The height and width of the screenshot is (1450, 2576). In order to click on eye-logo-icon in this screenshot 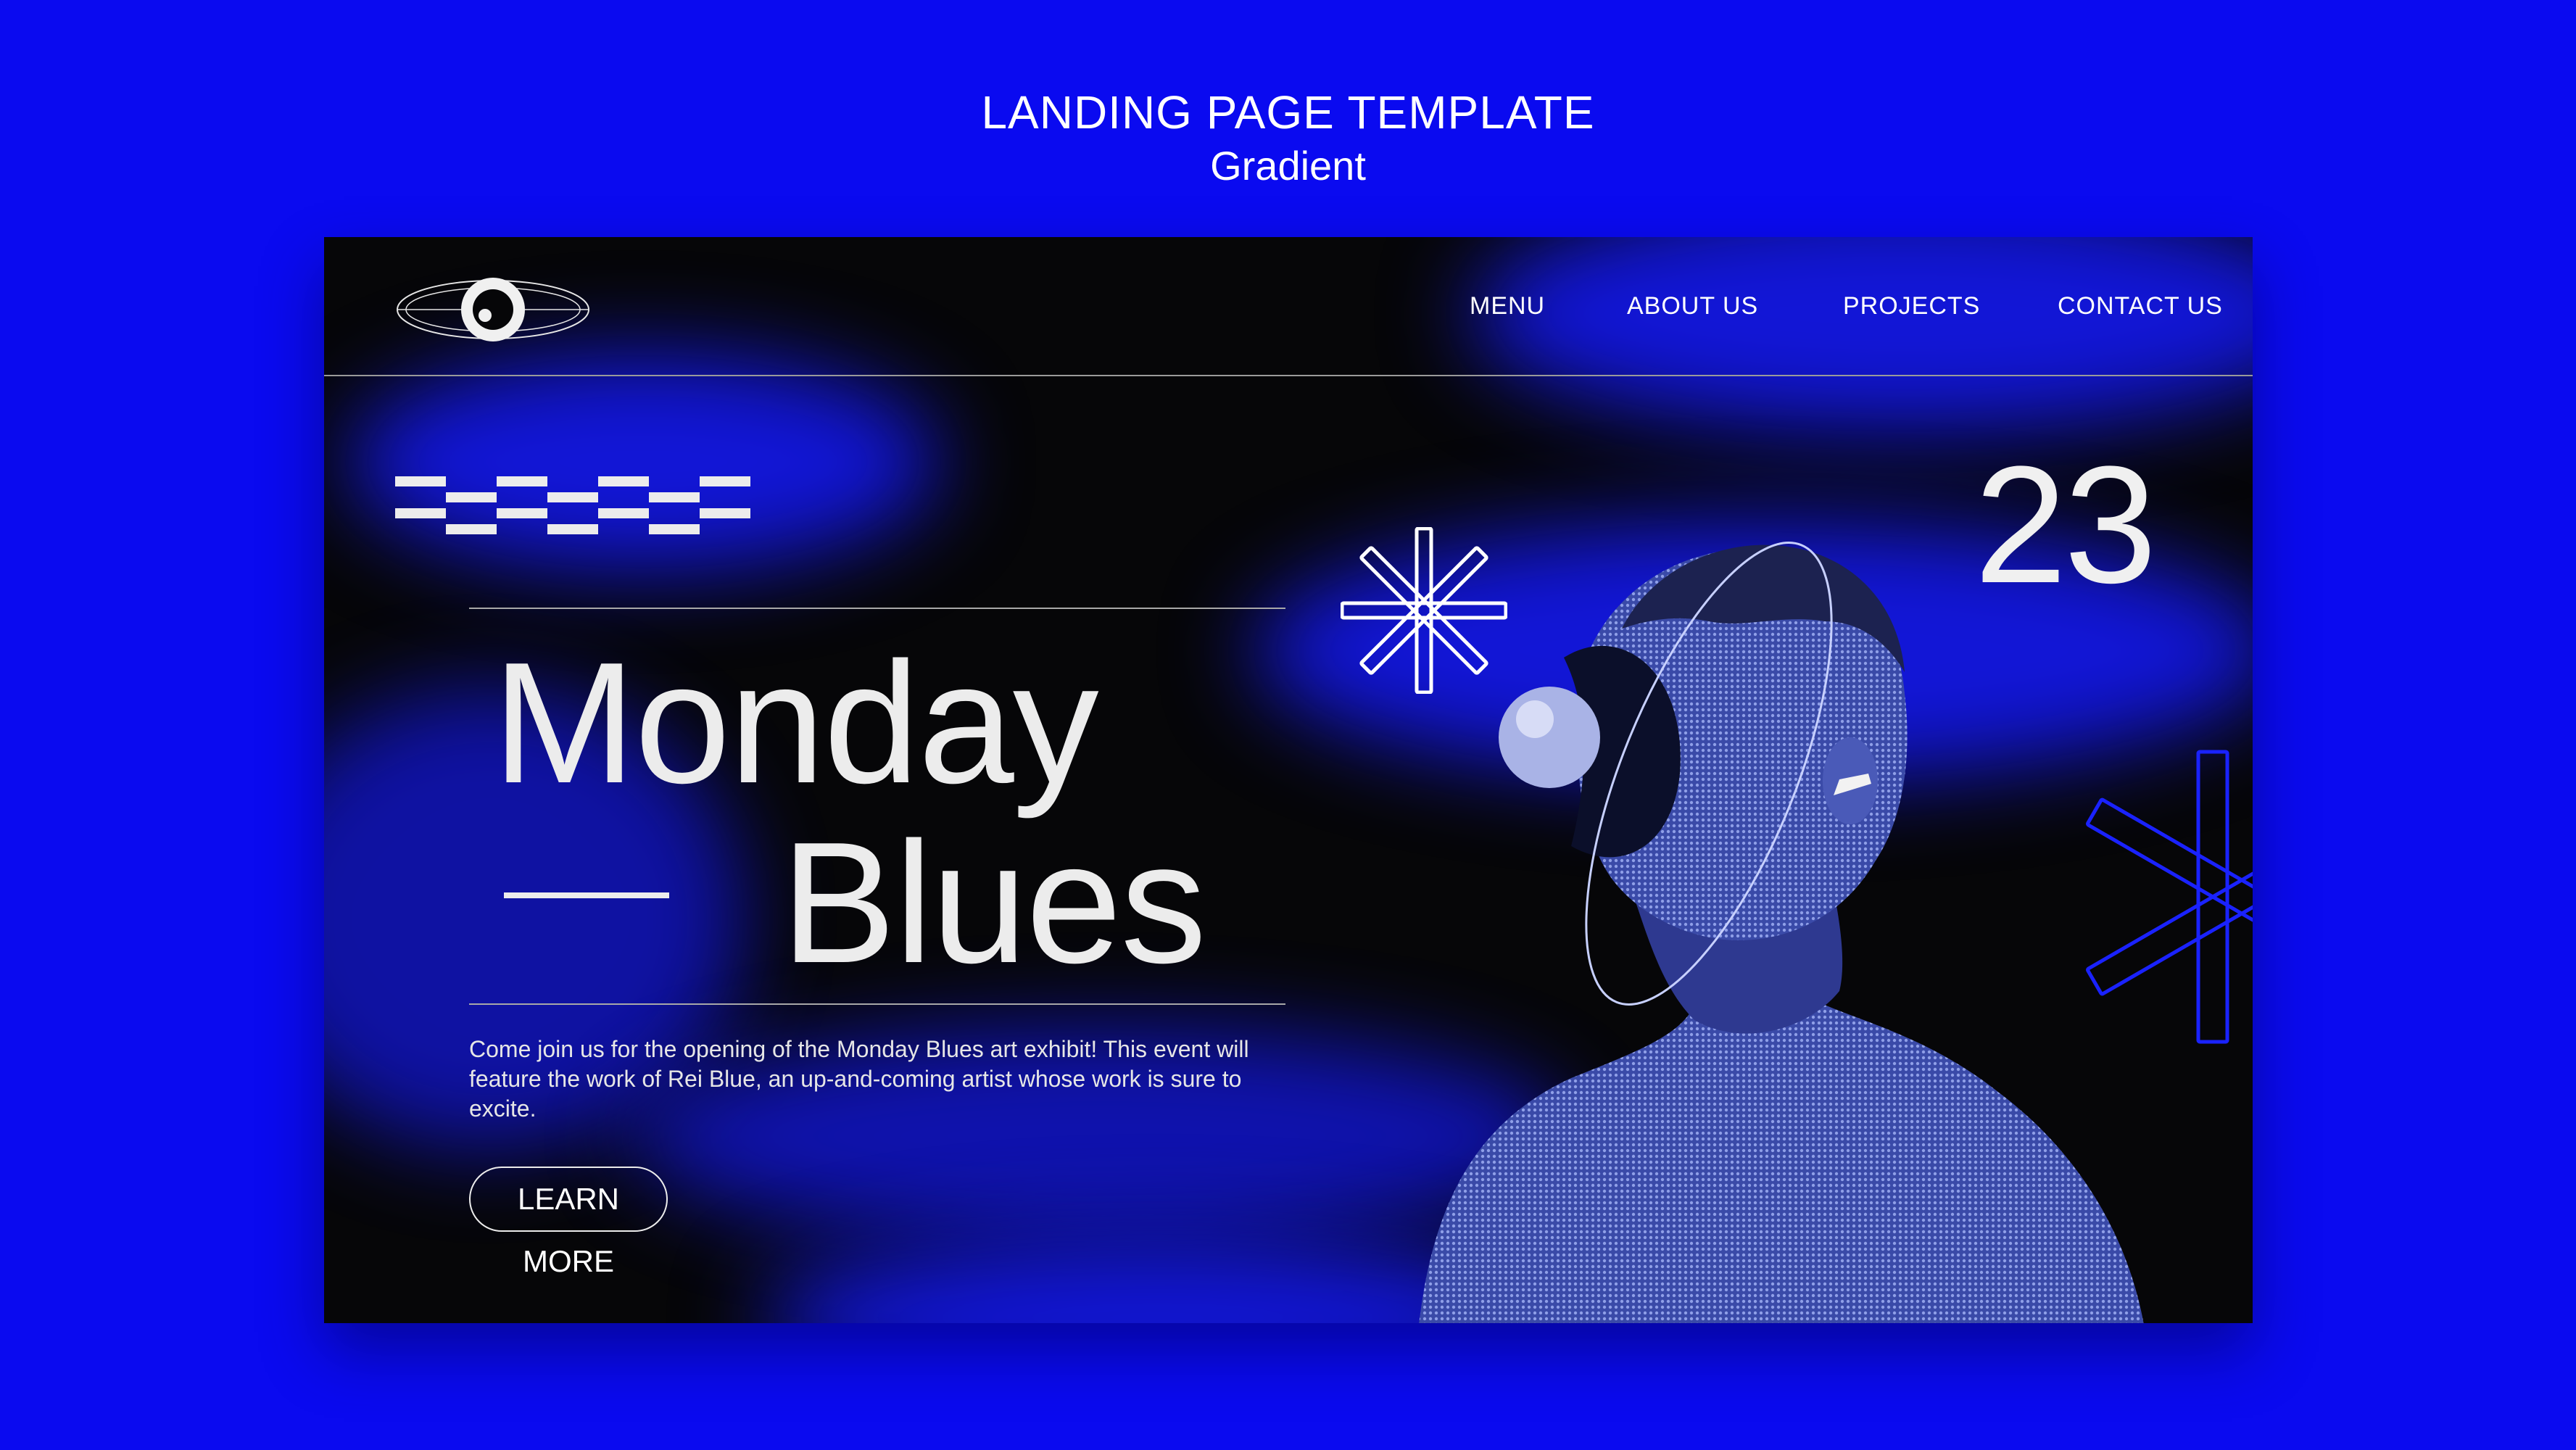, I will do `click(493, 309)`.